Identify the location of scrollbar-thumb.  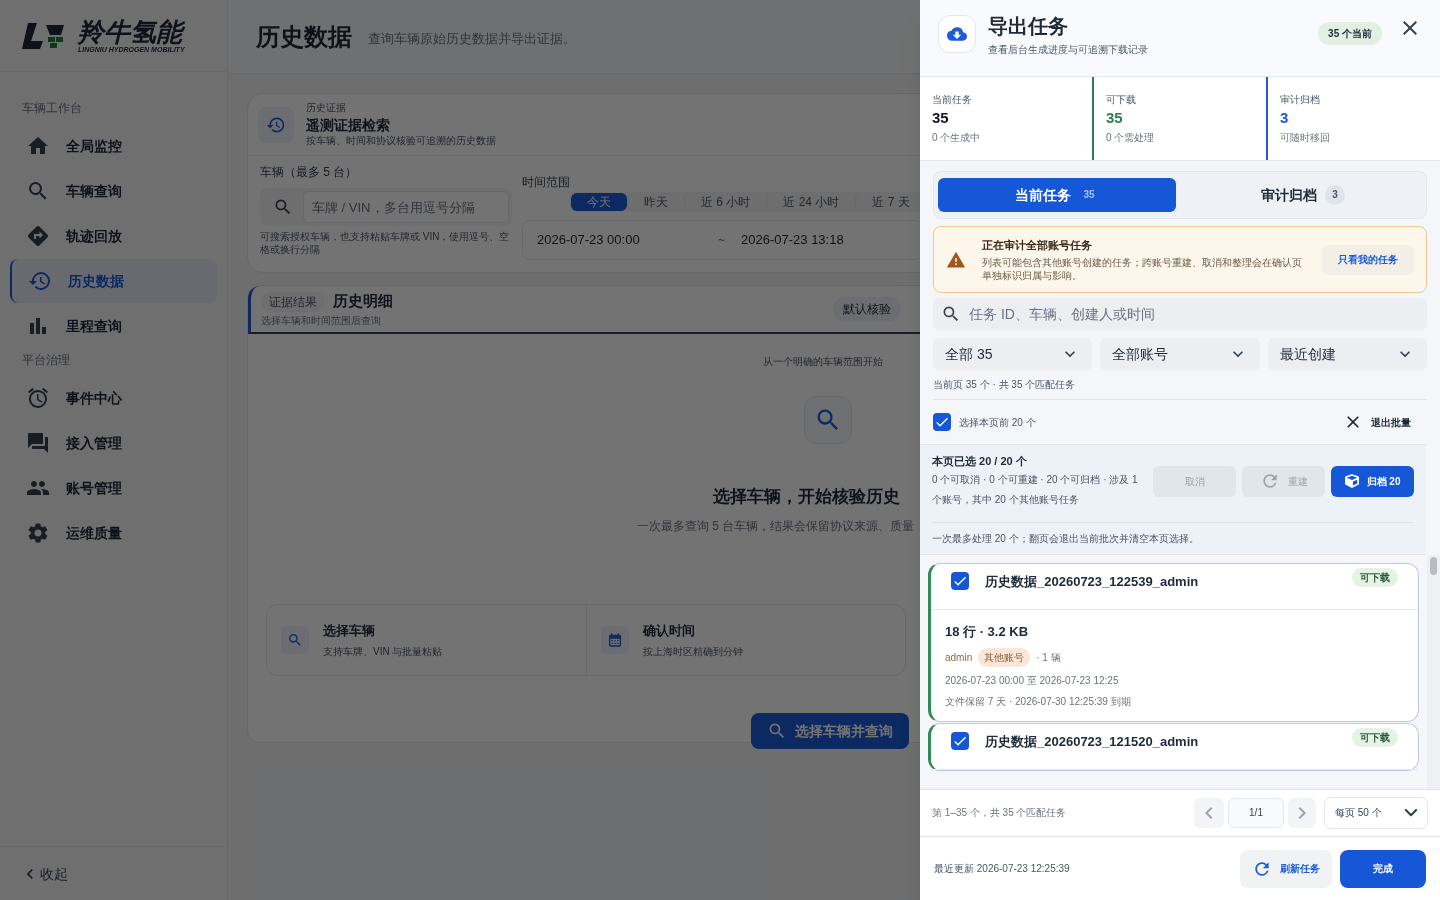
(1433, 566).